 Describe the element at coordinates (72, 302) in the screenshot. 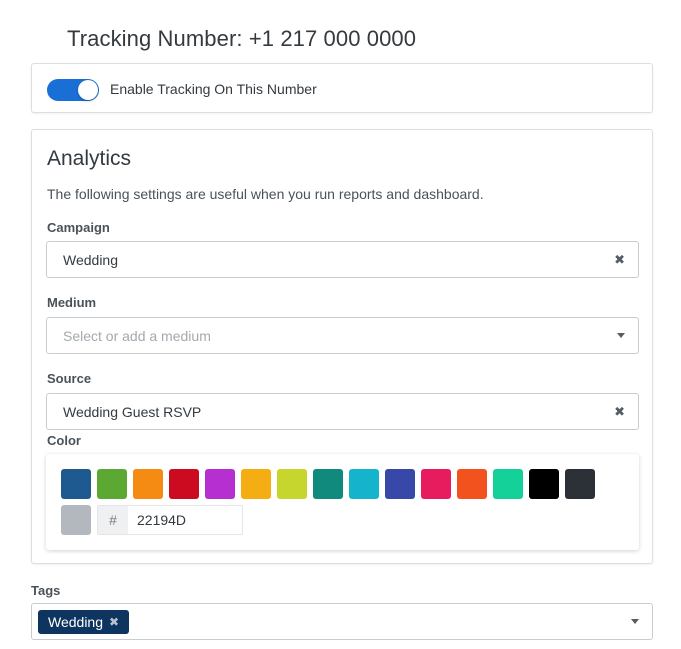

I see `medium-label: Medium` at that location.